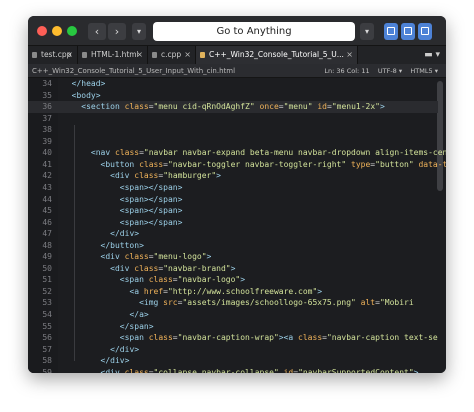  What do you see at coordinates (151, 187) in the screenshot?
I see `code-token: <span></span>` at bounding box center [151, 187].